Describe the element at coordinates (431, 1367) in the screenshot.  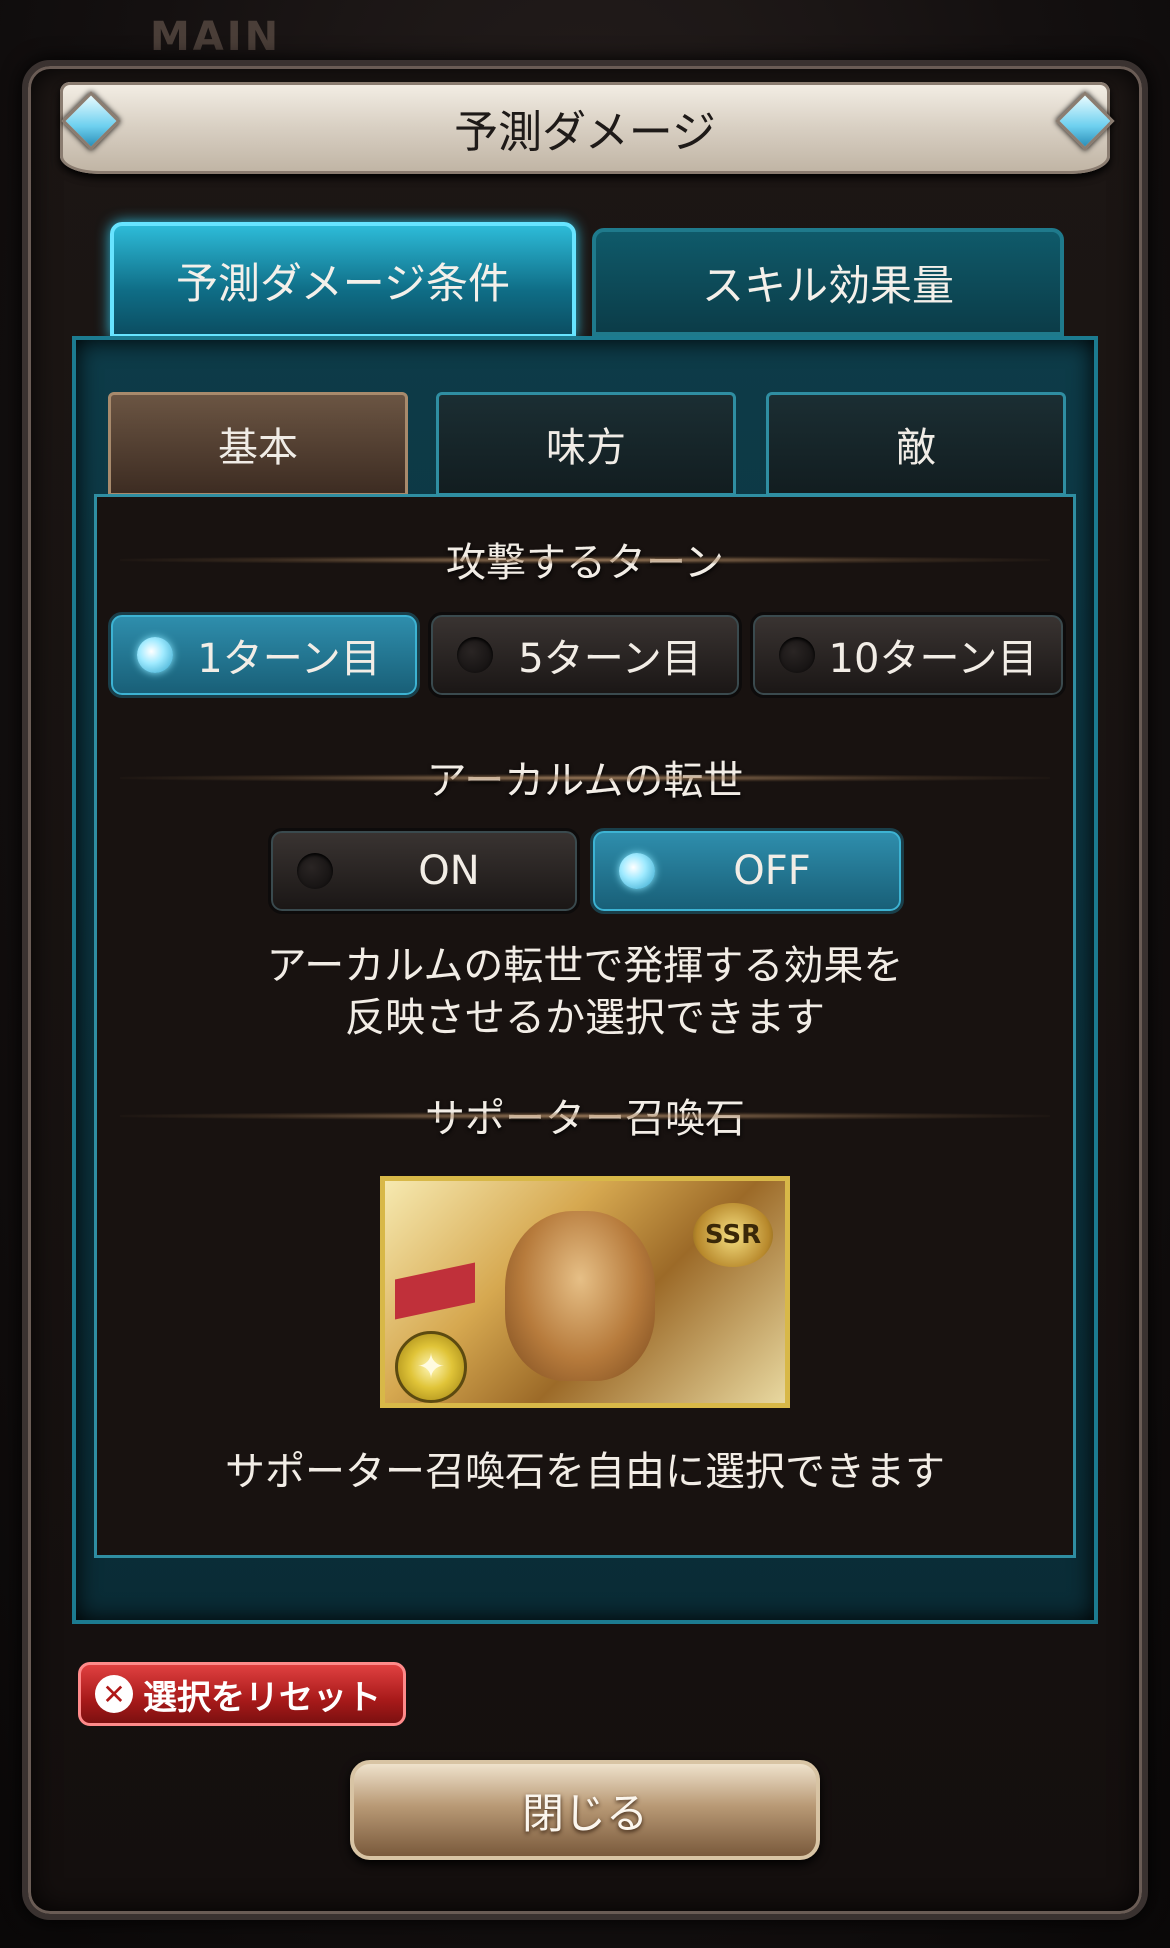
I see `light-element-icon: ✦` at that location.